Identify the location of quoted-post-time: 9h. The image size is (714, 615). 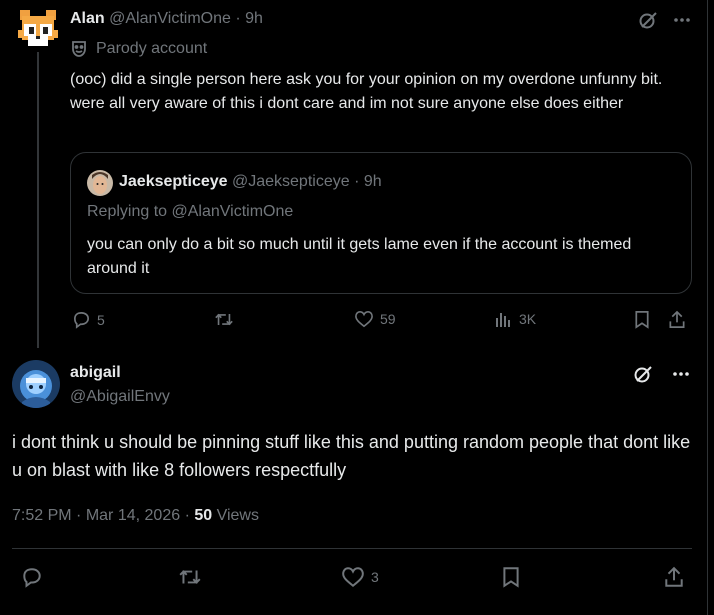
(373, 181).